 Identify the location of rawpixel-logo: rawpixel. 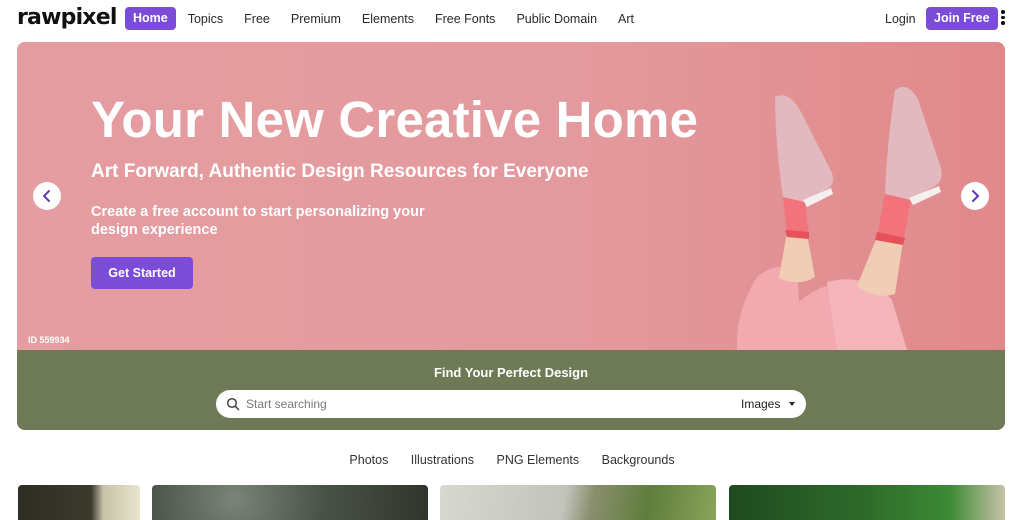
(67, 17).